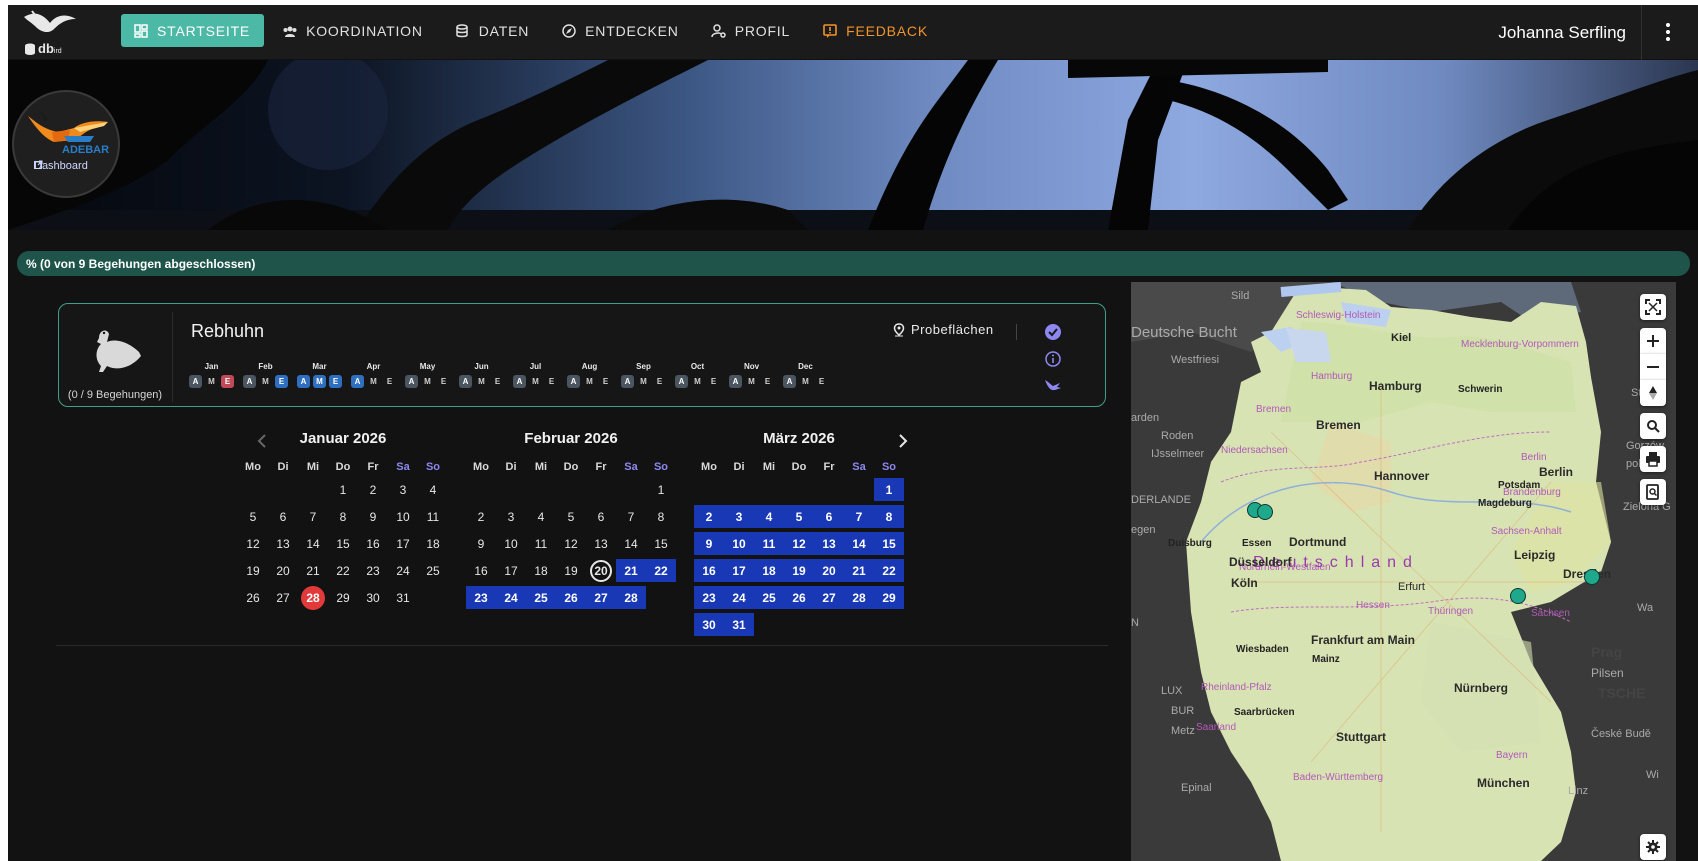 The height and width of the screenshot is (861, 1698). Describe the element at coordinates (621, 30) in the screenshot. I see `nav-entdecken: ENTDECKEN` at that location.